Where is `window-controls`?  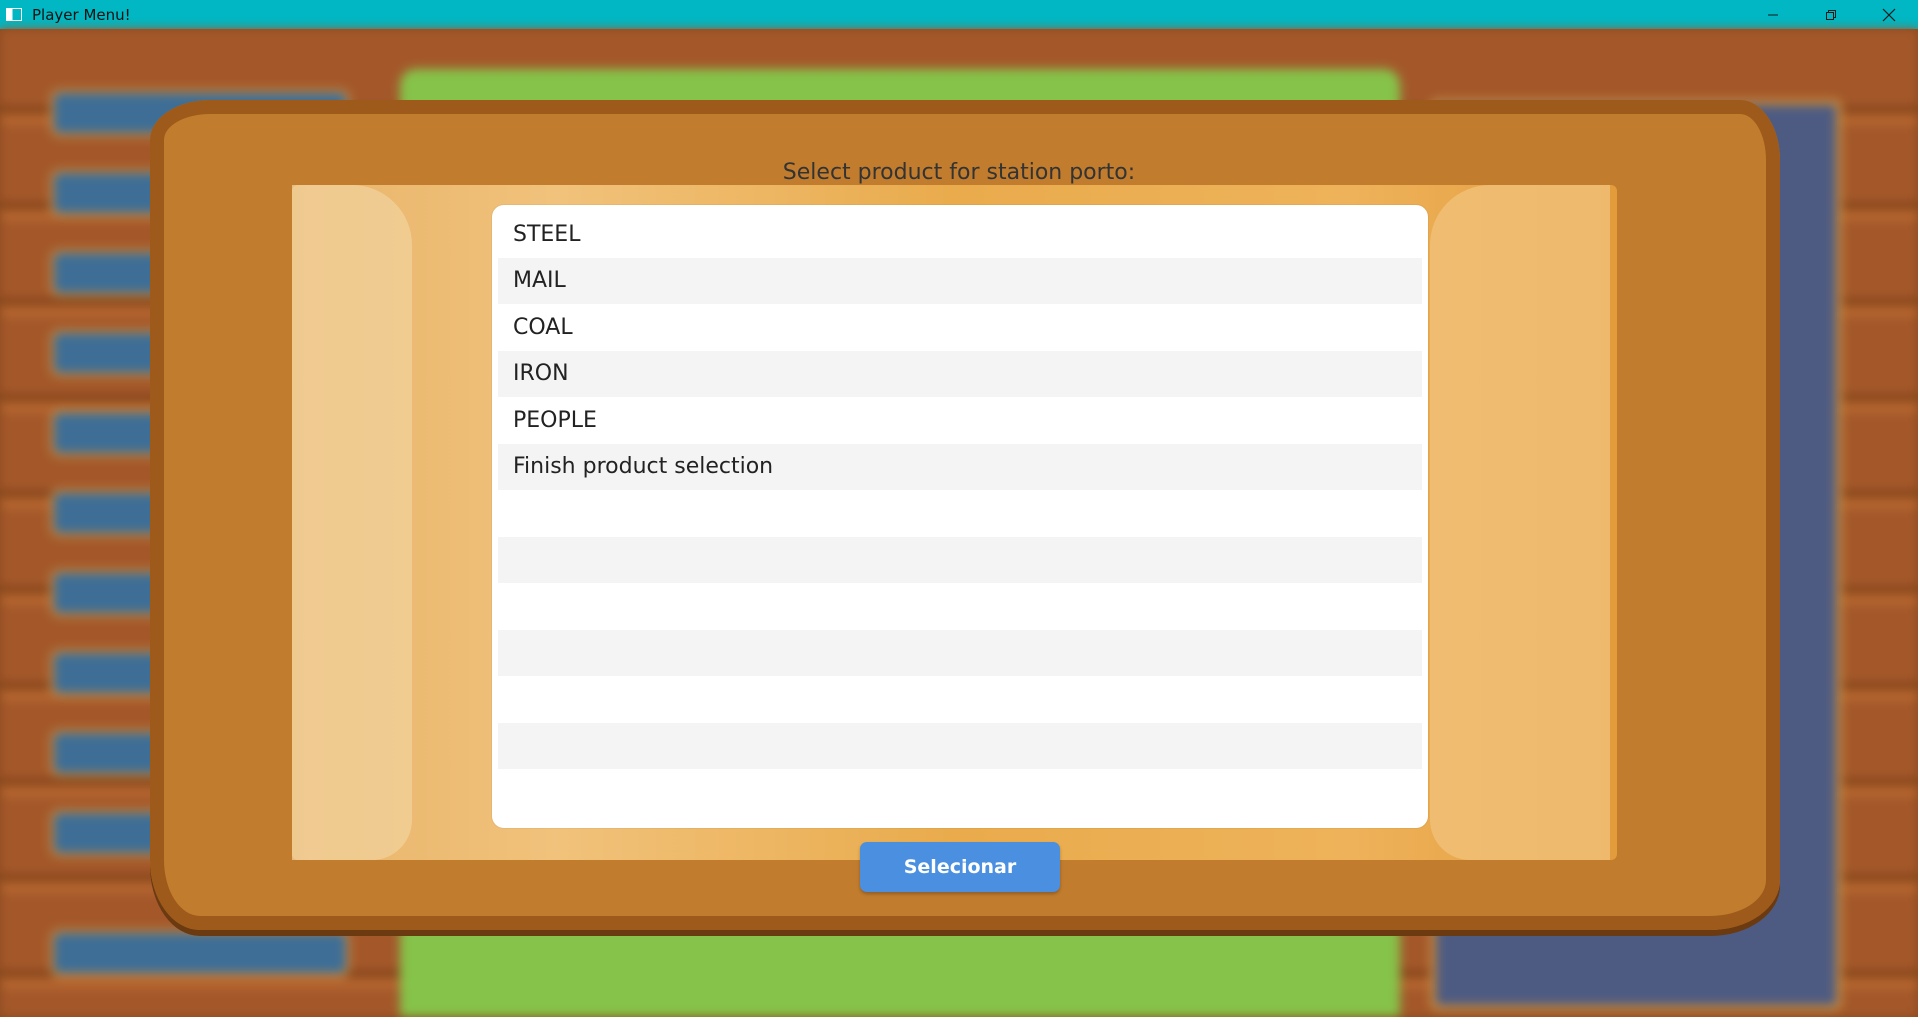
window-controls is located at coordinates (1831, 14).